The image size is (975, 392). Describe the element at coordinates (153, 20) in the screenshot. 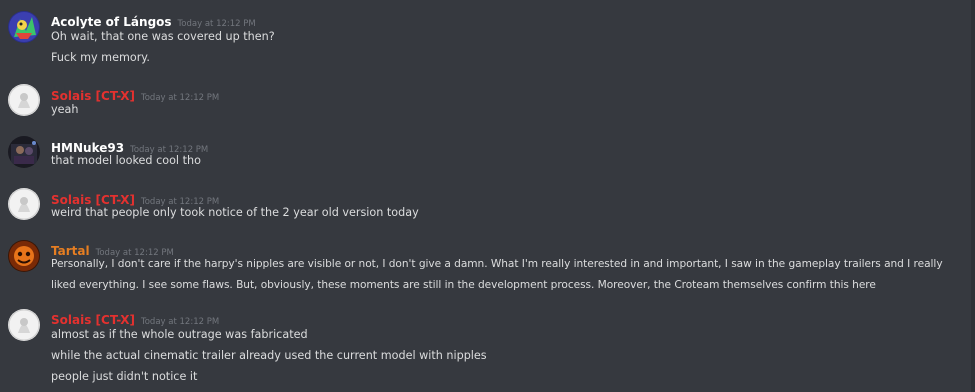

I see `message-header: Acolyte of Lángos Today at 12:12 PM` at that location.